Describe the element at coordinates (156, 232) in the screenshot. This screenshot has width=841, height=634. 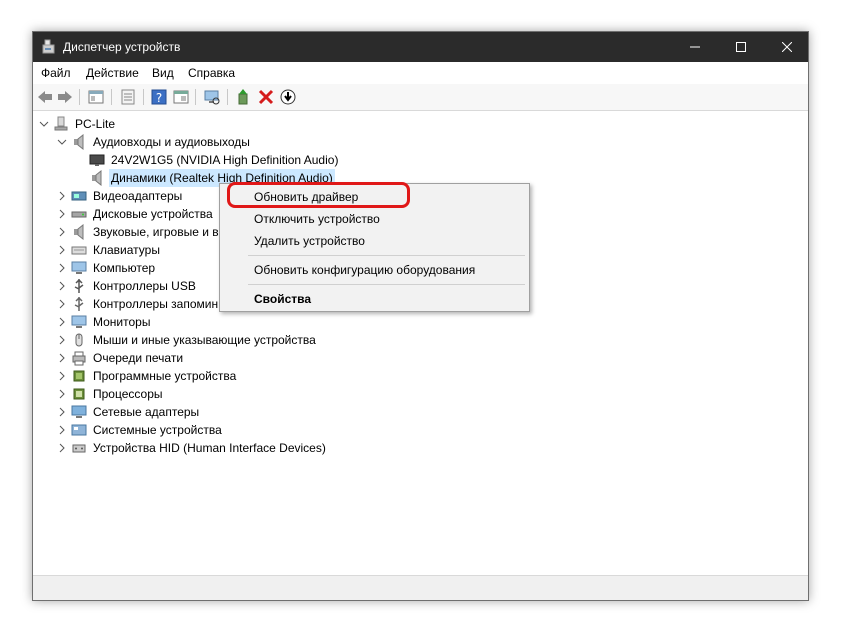
I see `tree-category-label: Звуковые, игровые и в` at that location.